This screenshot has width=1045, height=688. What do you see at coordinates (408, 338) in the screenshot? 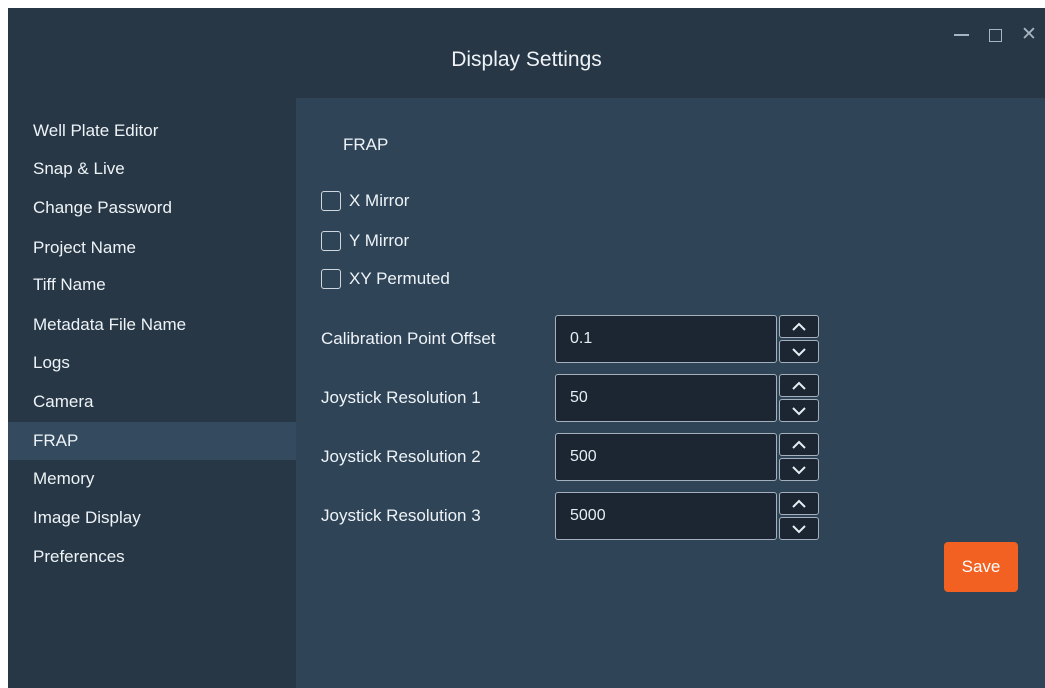
I see `calibration-point-offset-label: Calibration Point Offset` at bounding box center [408, 338].